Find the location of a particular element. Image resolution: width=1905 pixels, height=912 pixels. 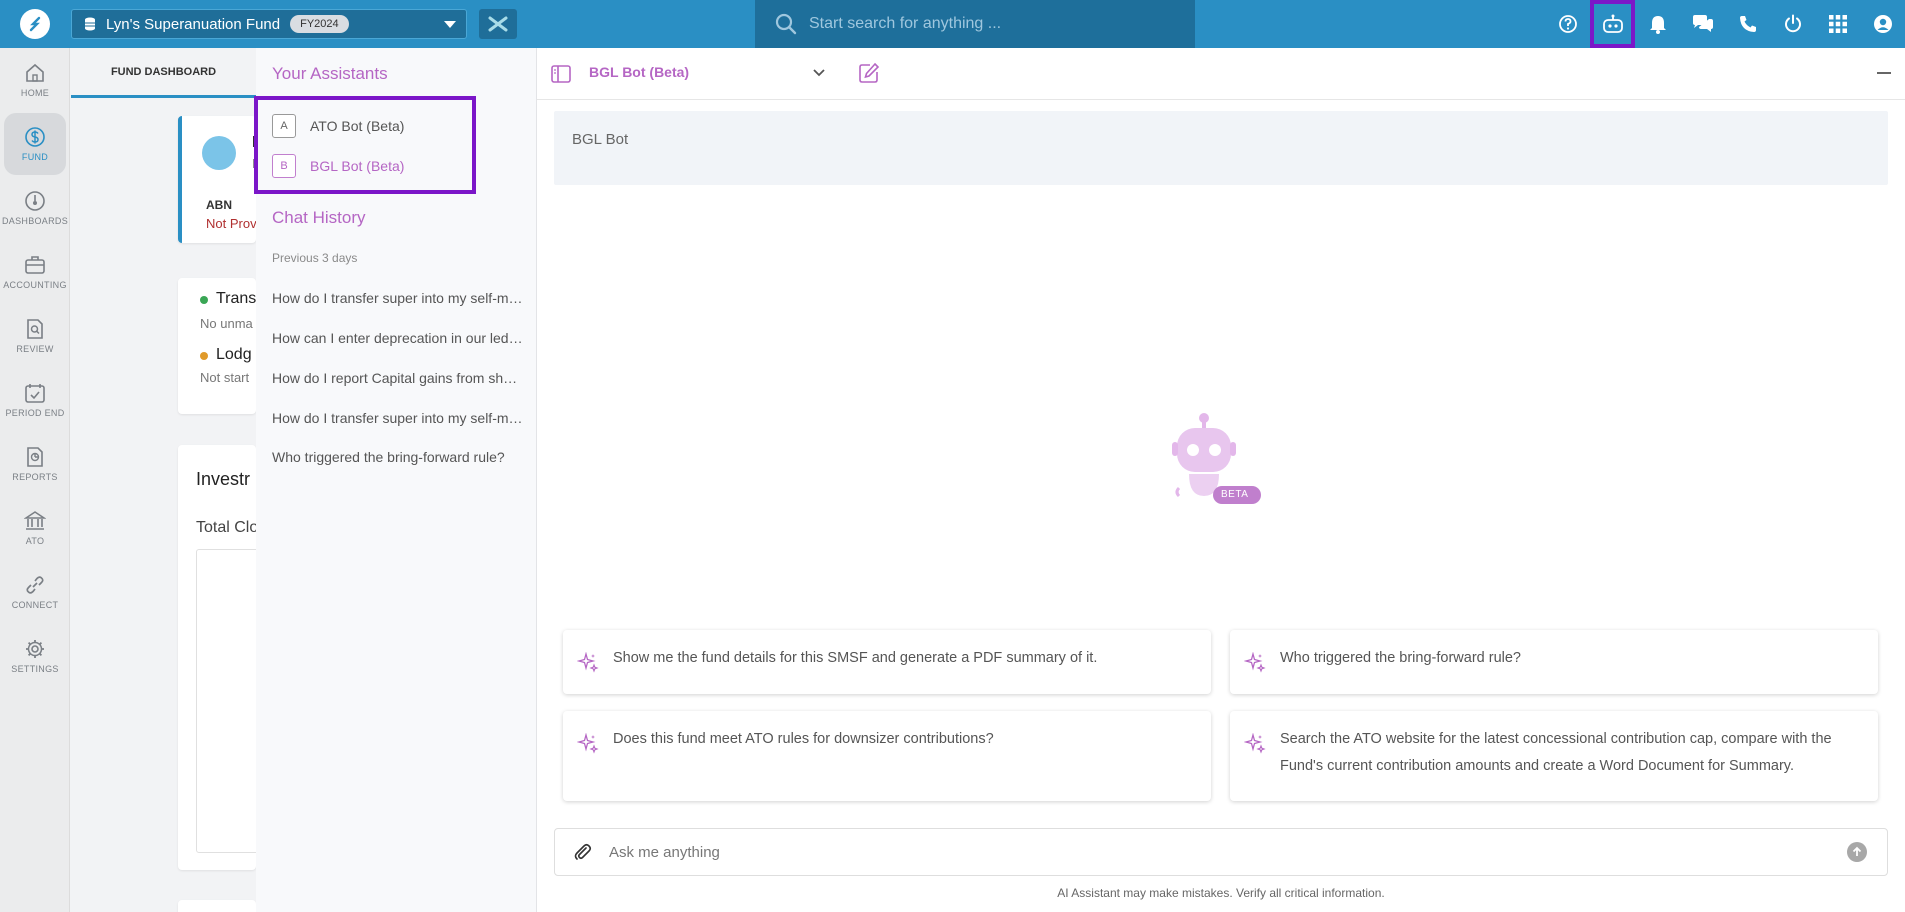

bot-banner-text: BGL Bot is located at coordinates (600, 139).